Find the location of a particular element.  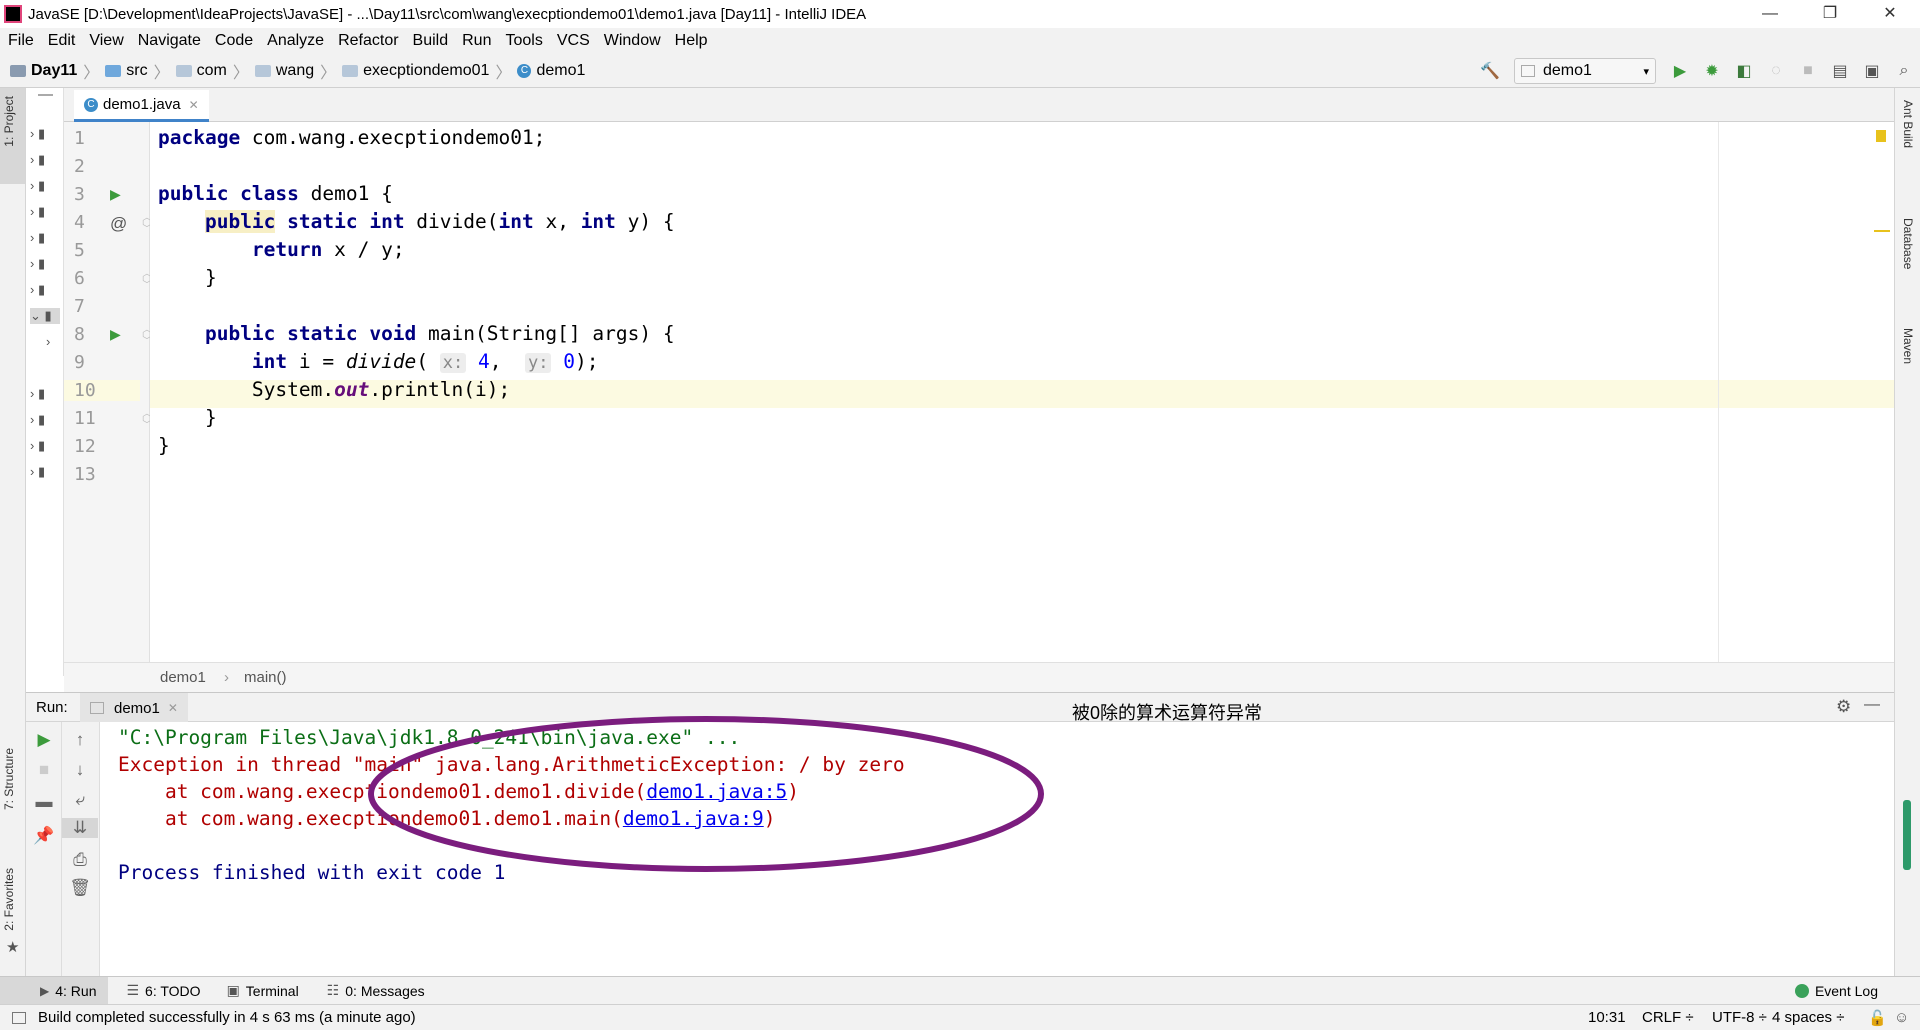

debug-icon: ✹ is located at coordinates (1712, 71).